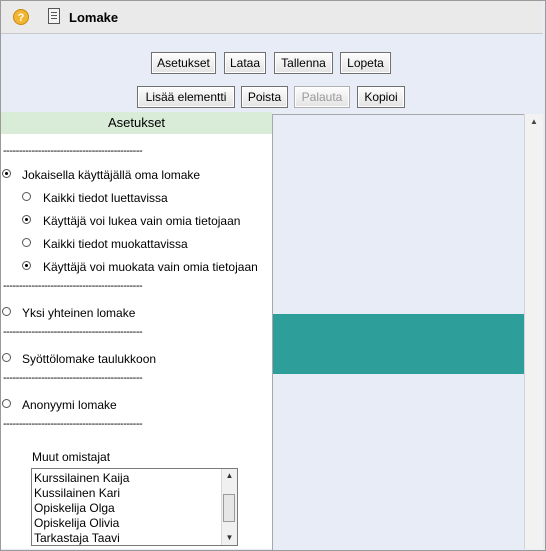 The image size is (546, 551). What do you see at coordinates (245, 63) in the screenshot?
I see `load-button: Lataa` at bounding box center [245, 63].